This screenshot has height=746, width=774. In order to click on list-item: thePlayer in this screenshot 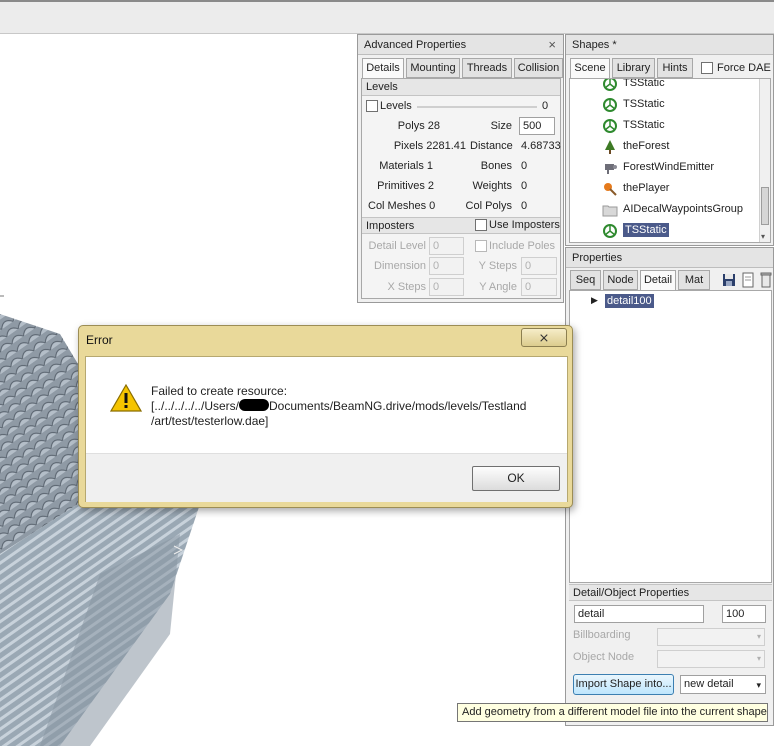, I will do `click(665, 188)`.